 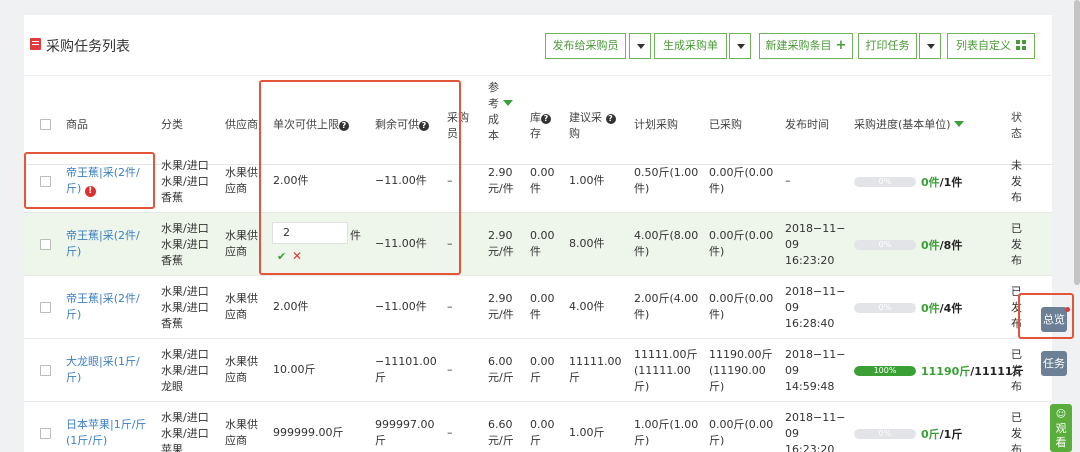 What do you see at coordinates (585, 117) in the screenshot?
I see `col-suggested-l1: 建议采` at bounding box center [585, 117].